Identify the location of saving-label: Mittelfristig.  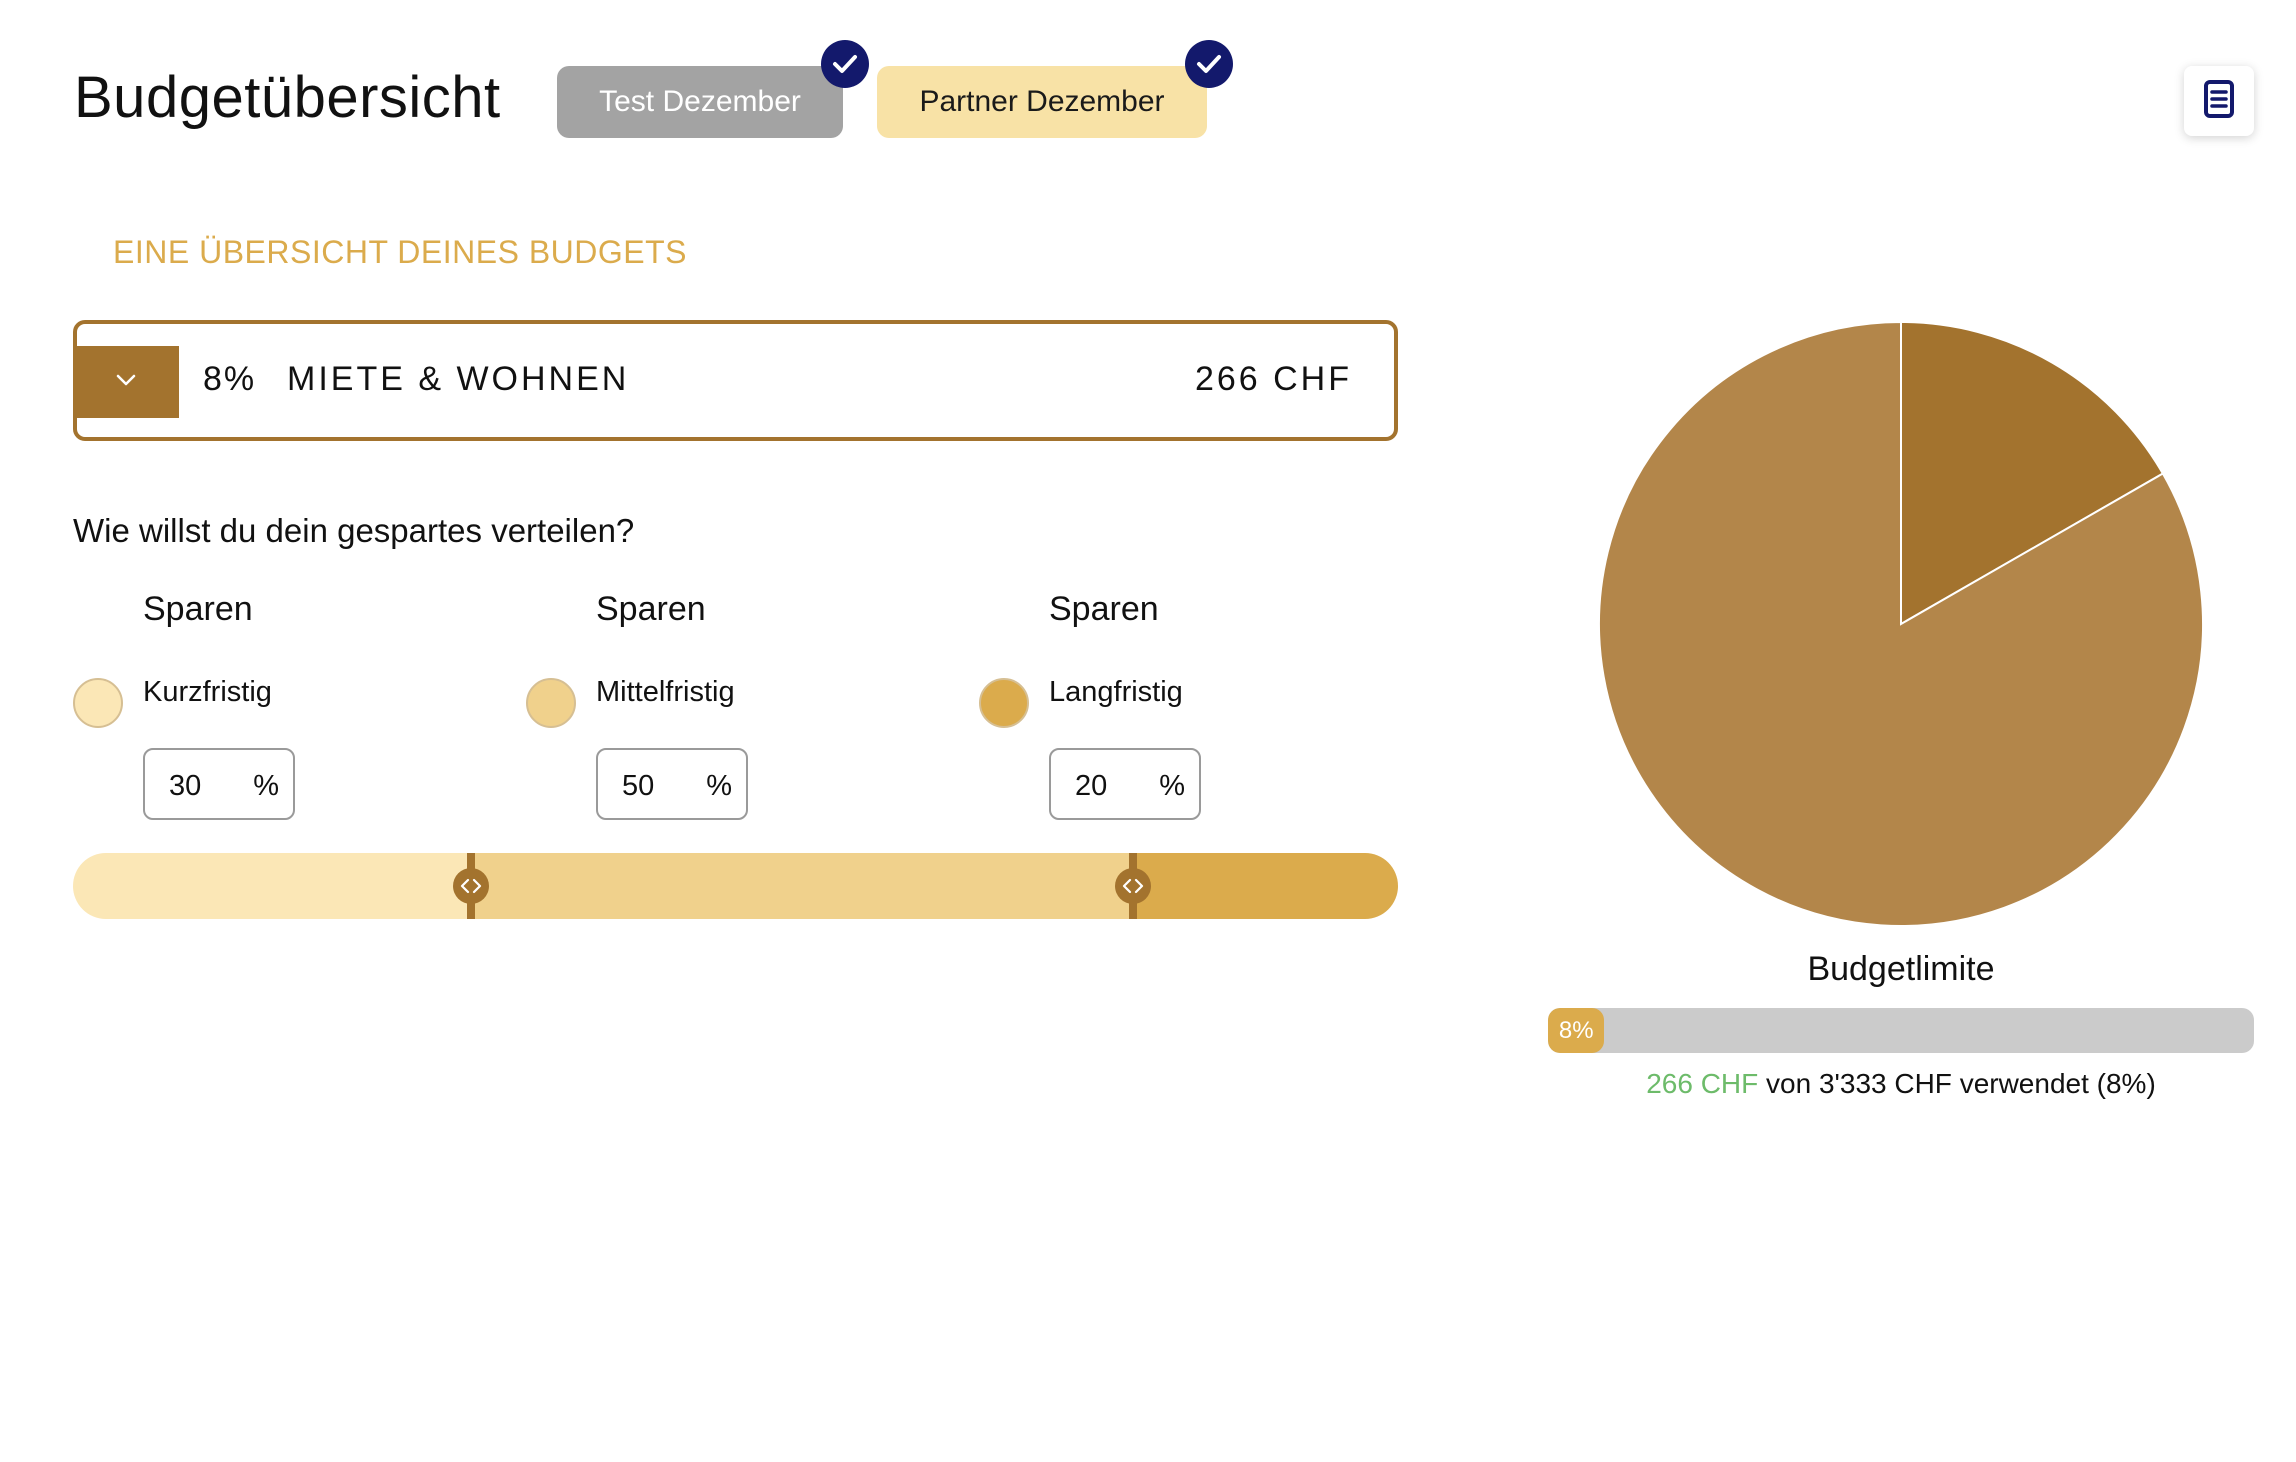
(665, 692).